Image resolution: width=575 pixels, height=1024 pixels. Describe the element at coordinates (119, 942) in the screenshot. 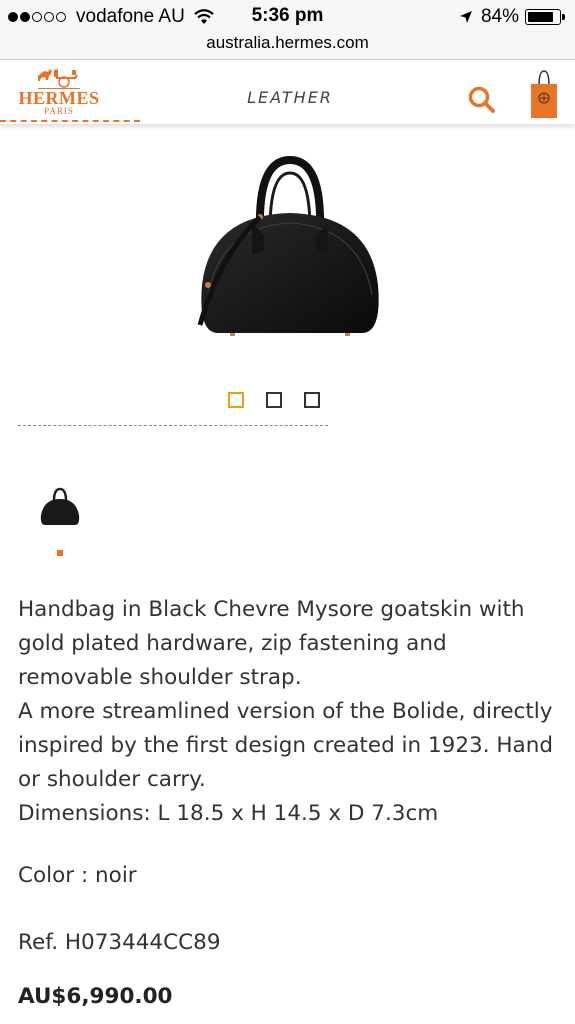

I see `product-reference: Ref. H073444CC89` at that location.